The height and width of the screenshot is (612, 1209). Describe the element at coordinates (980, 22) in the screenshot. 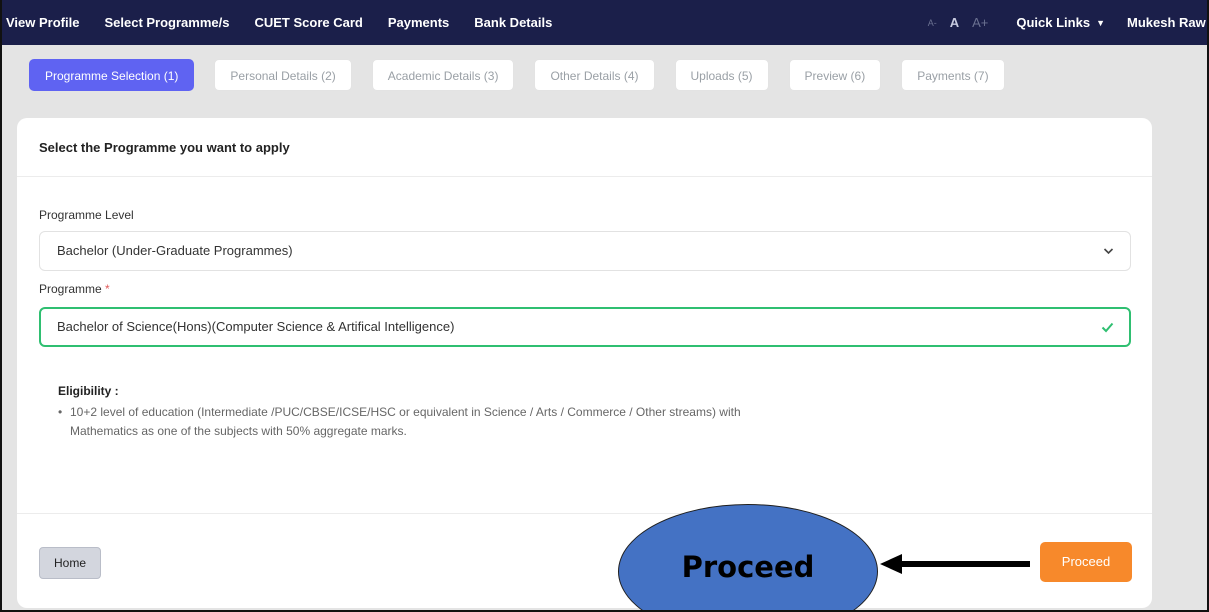

I see `font-increase-button: A+` at that location.